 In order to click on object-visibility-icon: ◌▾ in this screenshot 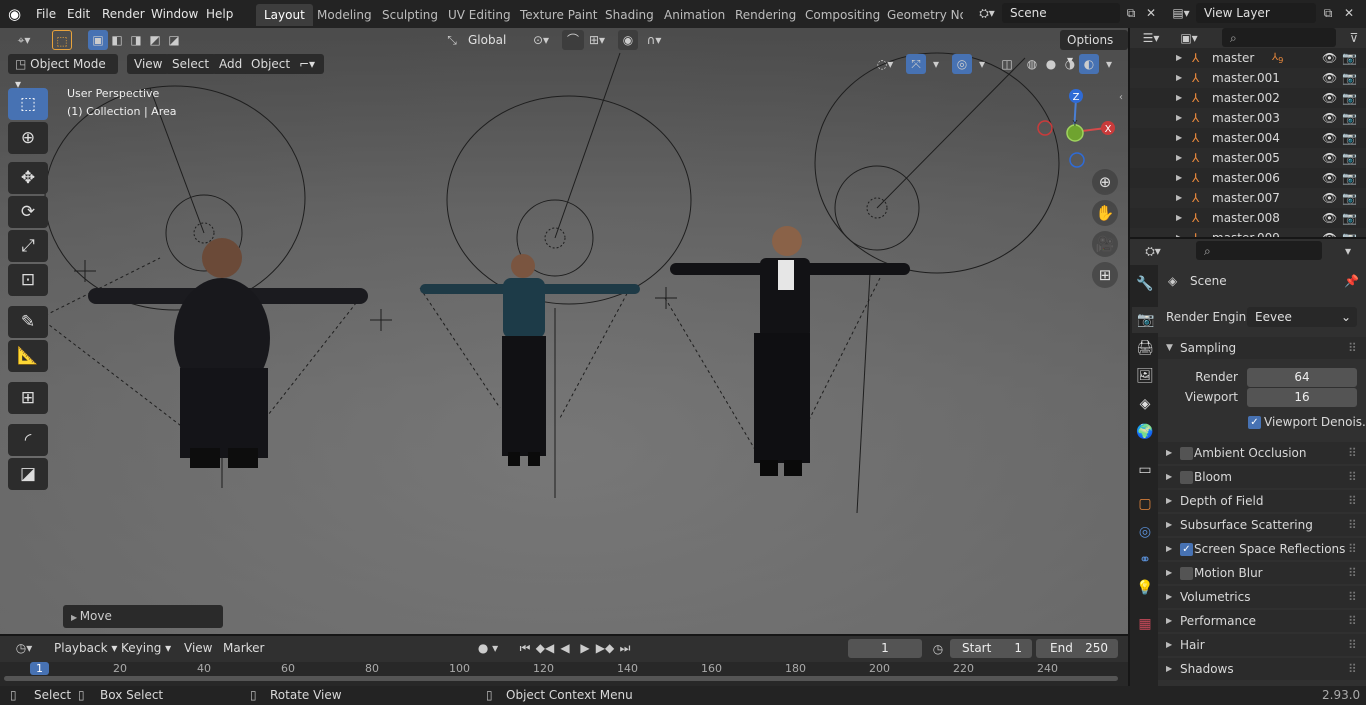, I will do `click(885, 64)`.